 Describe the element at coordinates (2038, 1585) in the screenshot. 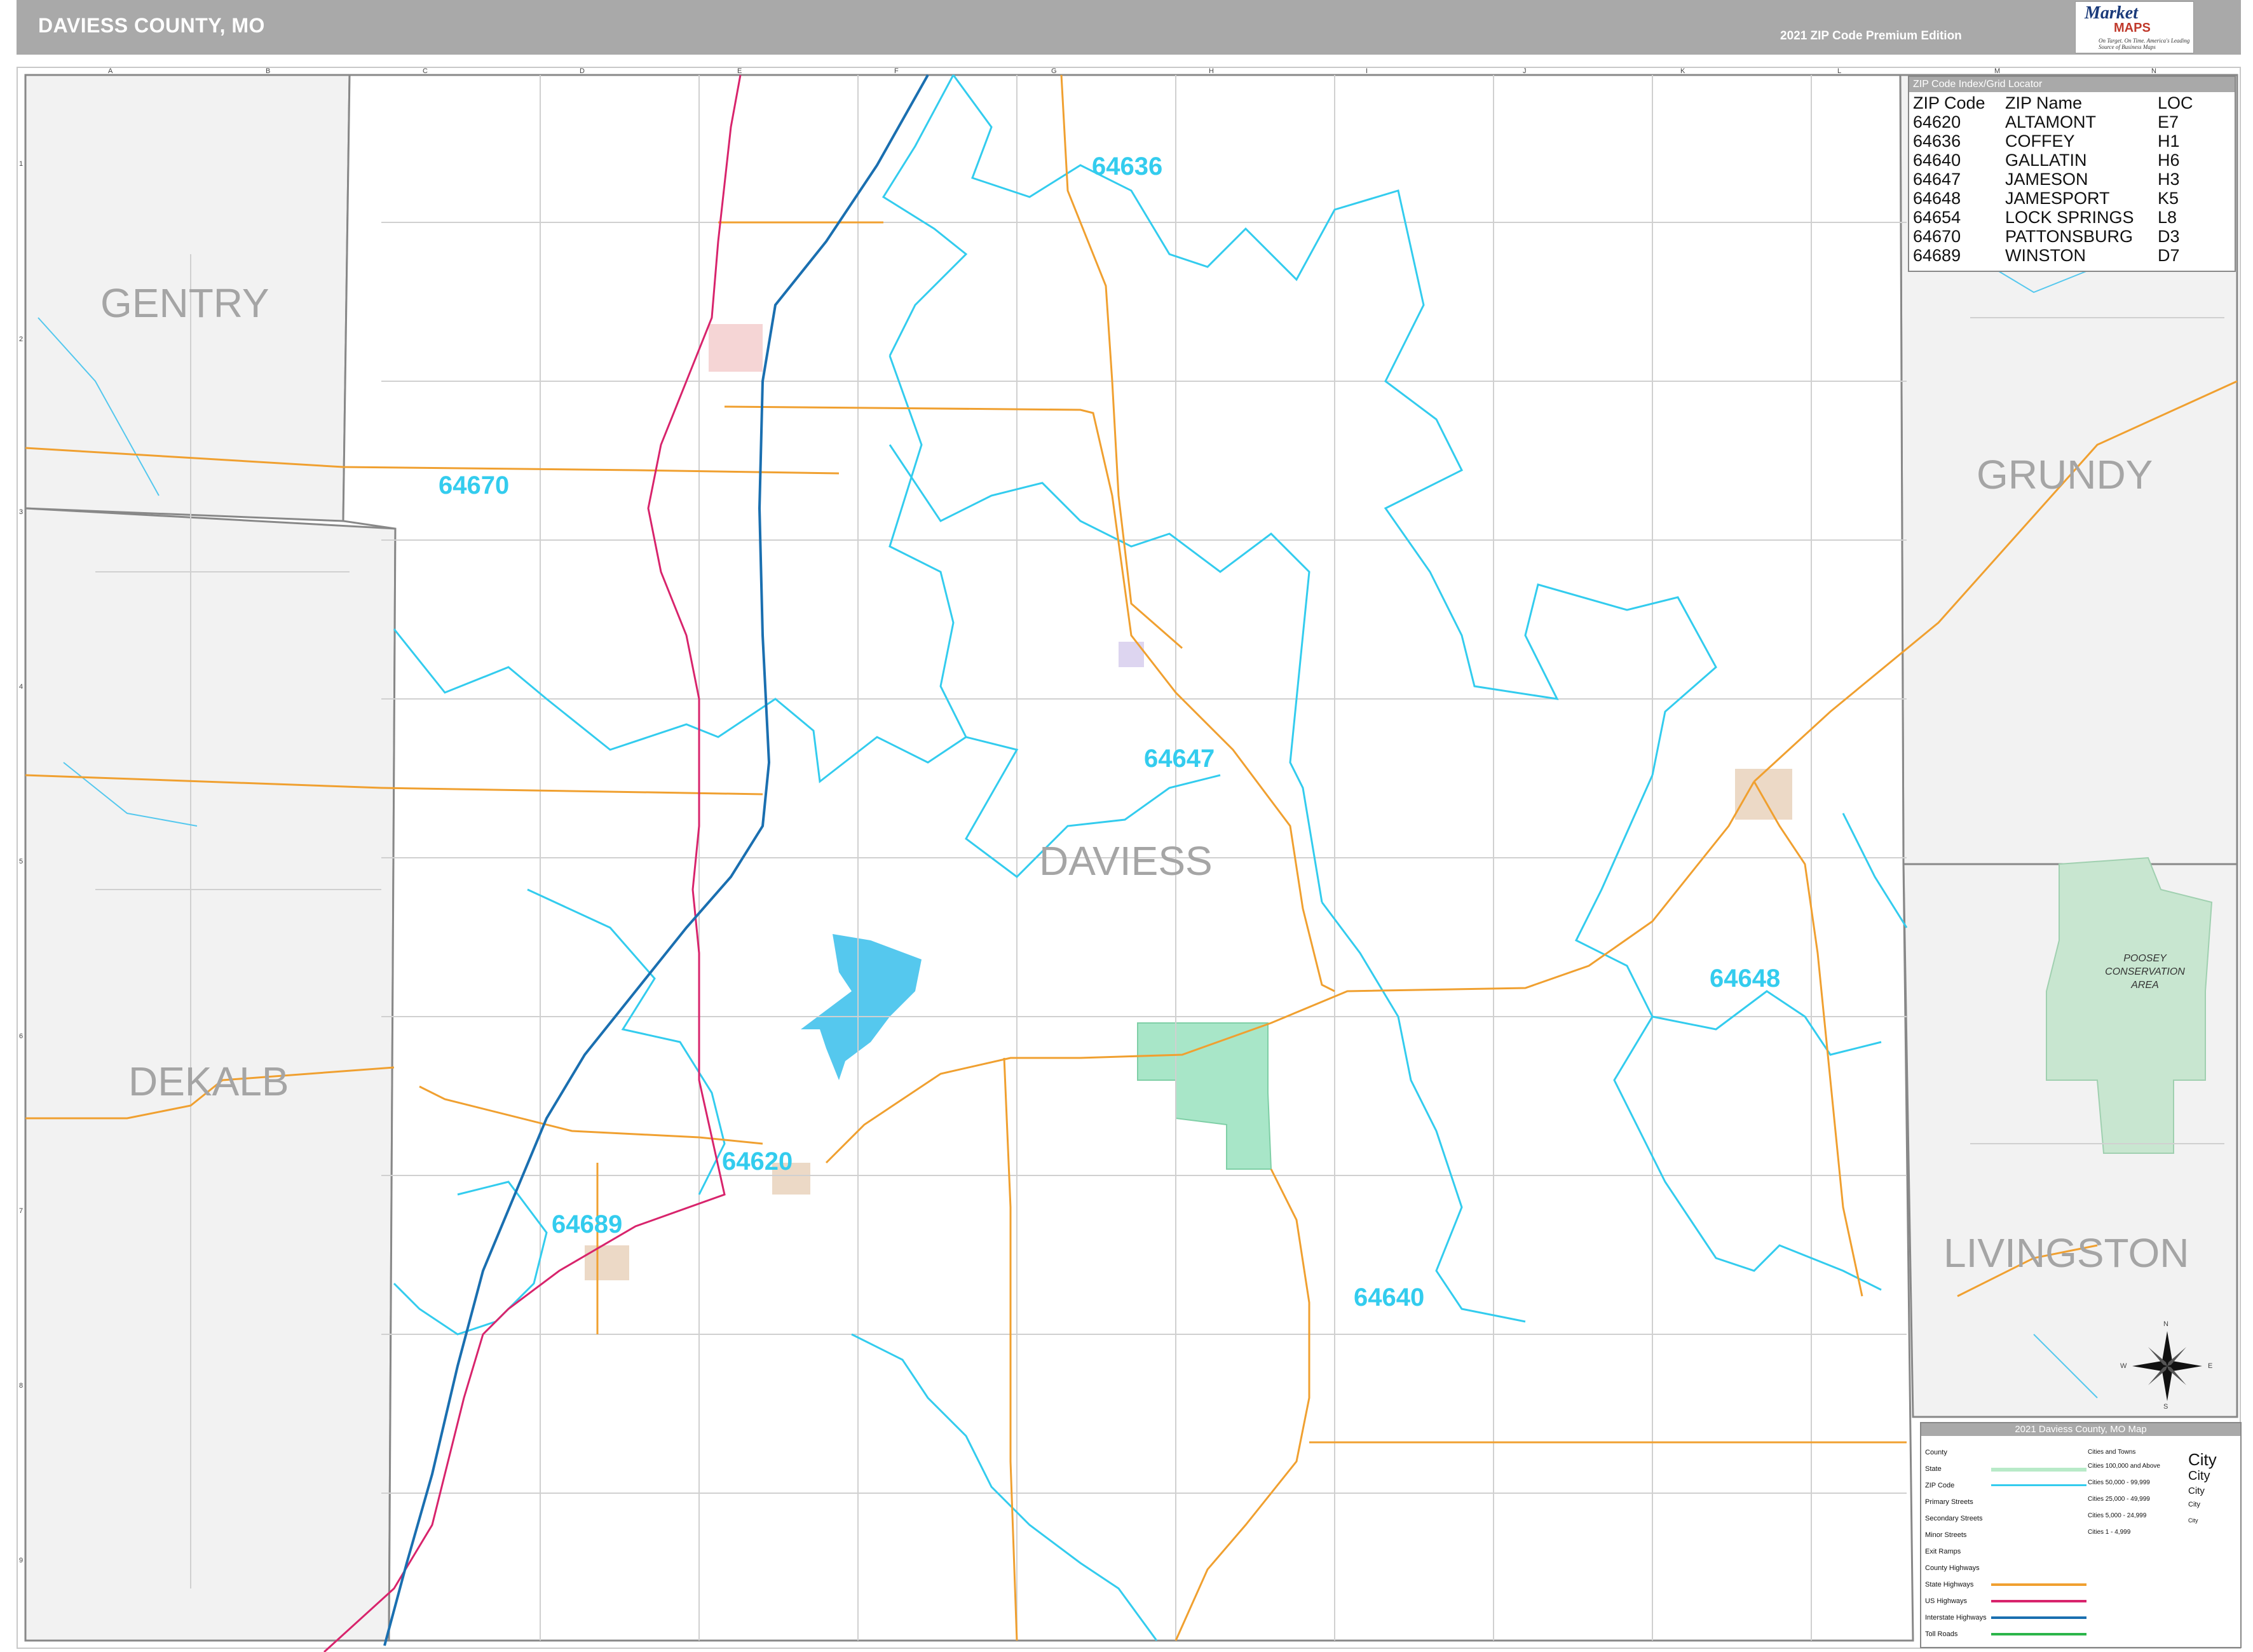

I see `legend-swatch-state-hwy` at that location.